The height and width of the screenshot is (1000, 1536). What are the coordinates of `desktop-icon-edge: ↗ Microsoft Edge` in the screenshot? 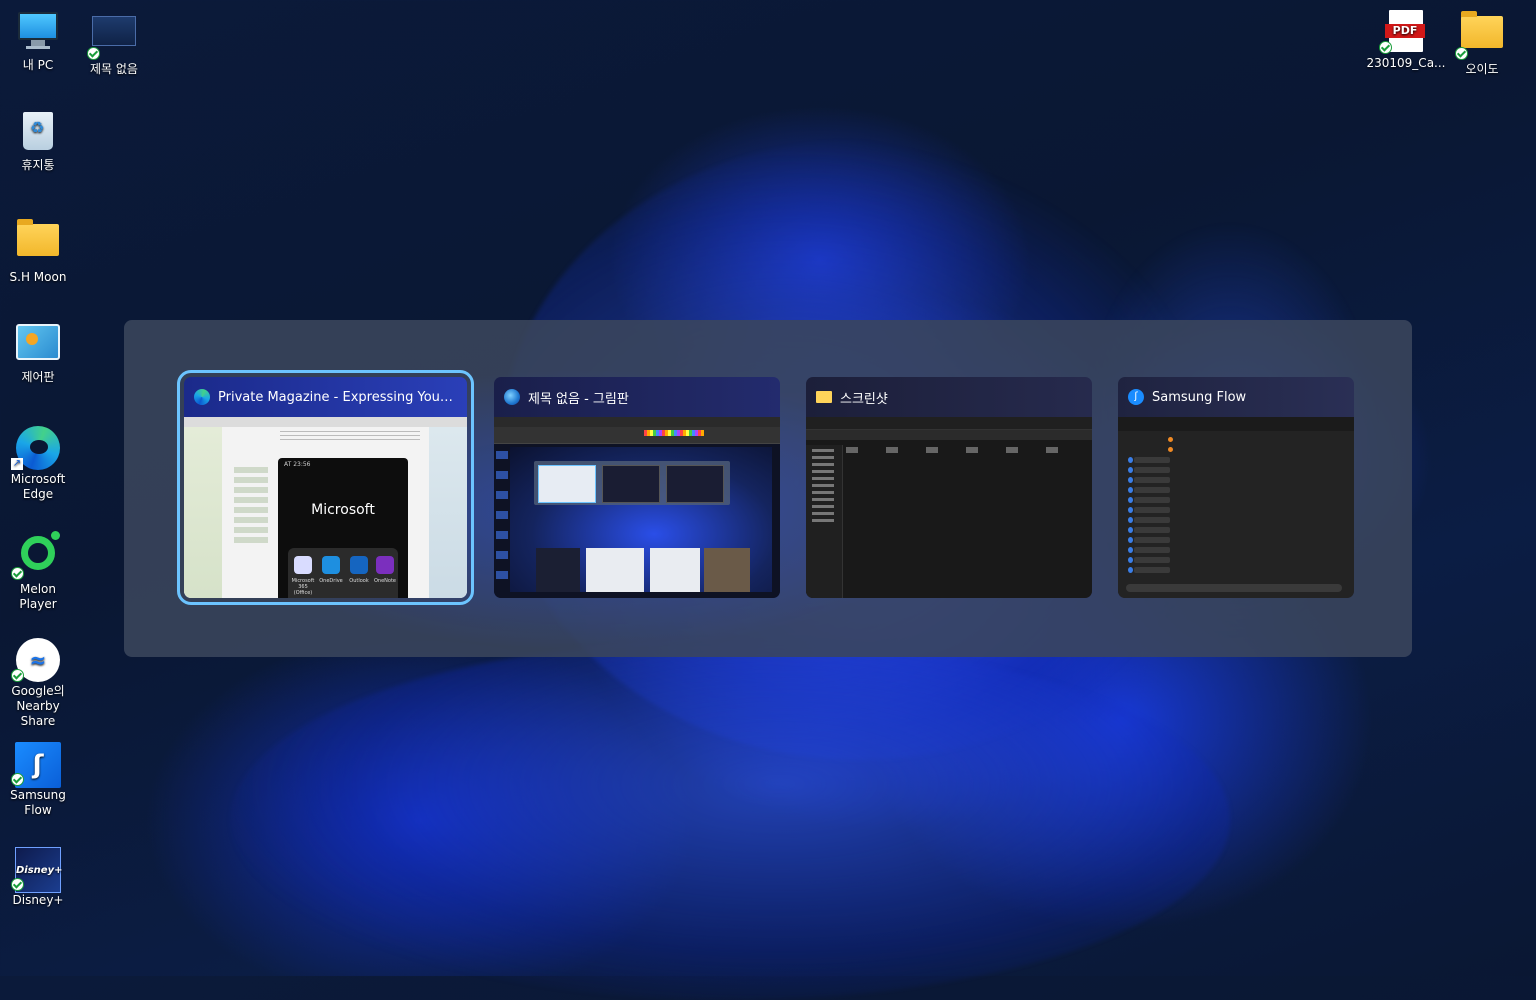 It's located at (38, 464).